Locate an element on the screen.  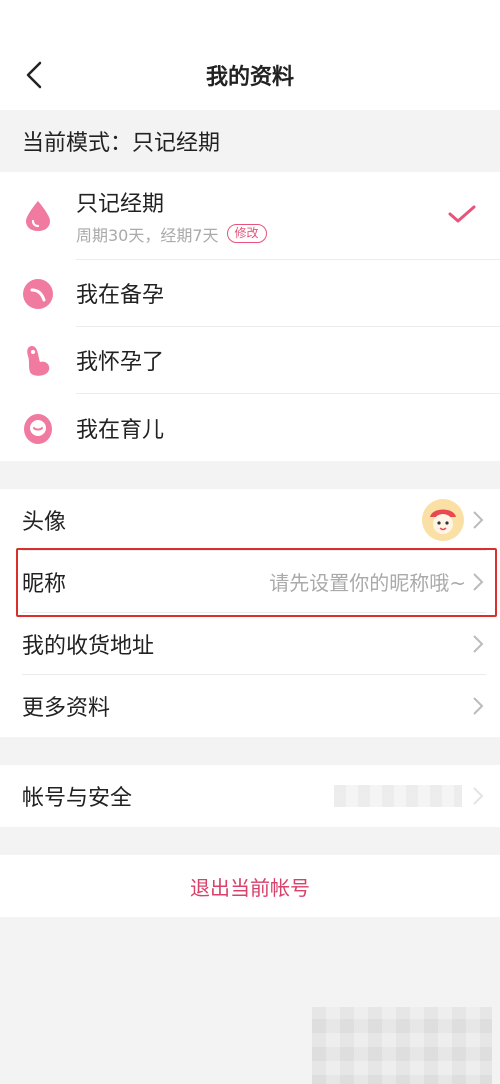
drop-icon is located at coordinates (38, 216).